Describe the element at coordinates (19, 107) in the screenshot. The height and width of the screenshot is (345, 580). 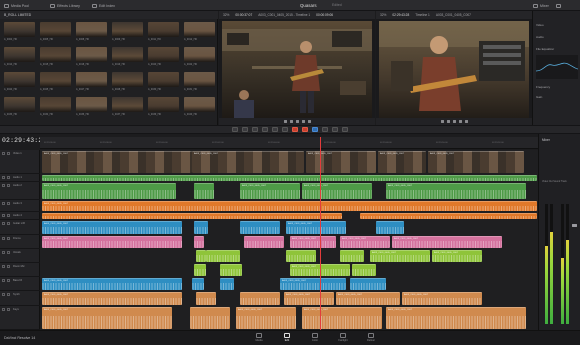
I see `clip-thumbnail: A_0033_HD` at that location.